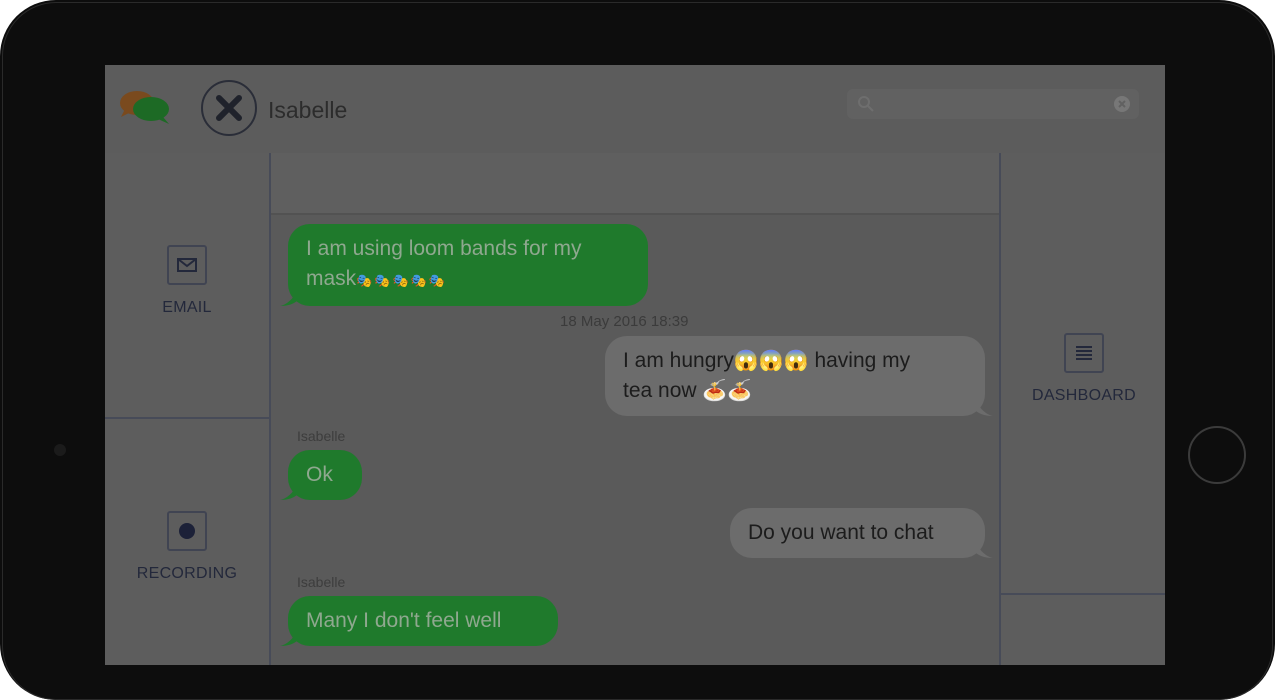 The height and width of the screenshot is (700, 1275). What do you see at coordinates (688, 390) in the screenshot?
I see `message-text-line2: tea now 🍝🍝` at bounding box center [688, 390].